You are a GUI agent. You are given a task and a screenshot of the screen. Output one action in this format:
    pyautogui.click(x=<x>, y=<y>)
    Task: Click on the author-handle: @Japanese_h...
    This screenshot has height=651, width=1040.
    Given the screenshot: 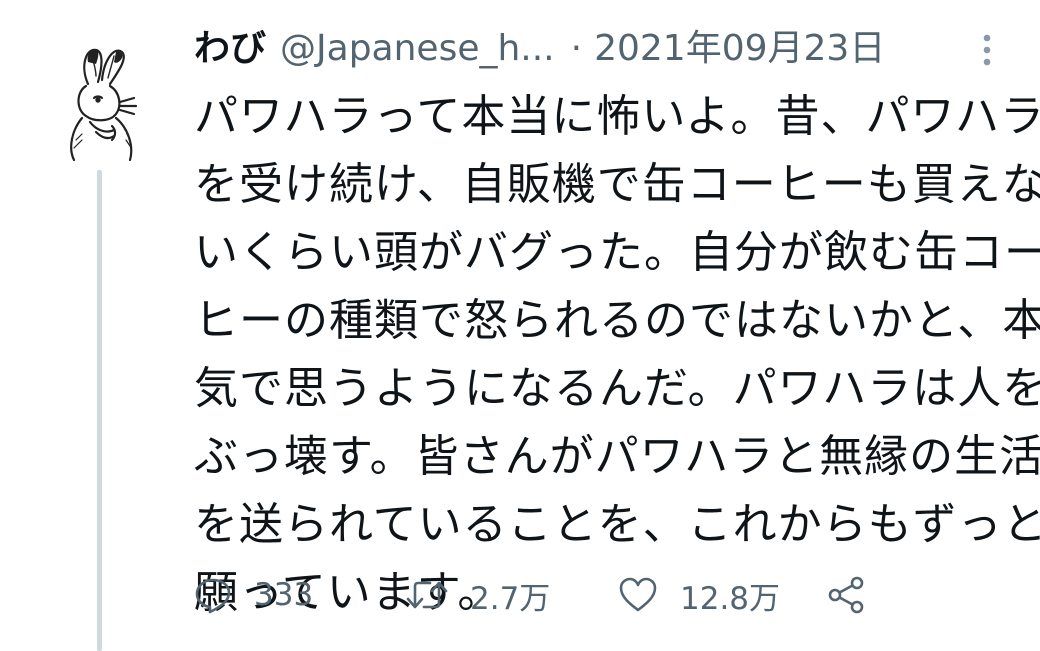 What is the action you would take?
    pyautogui.click(x=417, y=49)
    